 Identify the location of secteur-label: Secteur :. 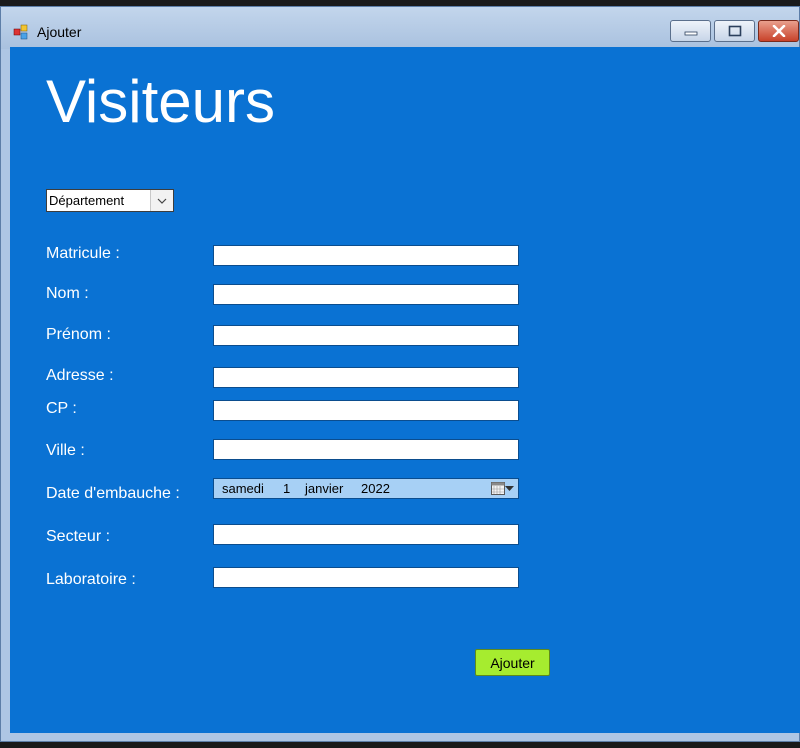
(78, 536).